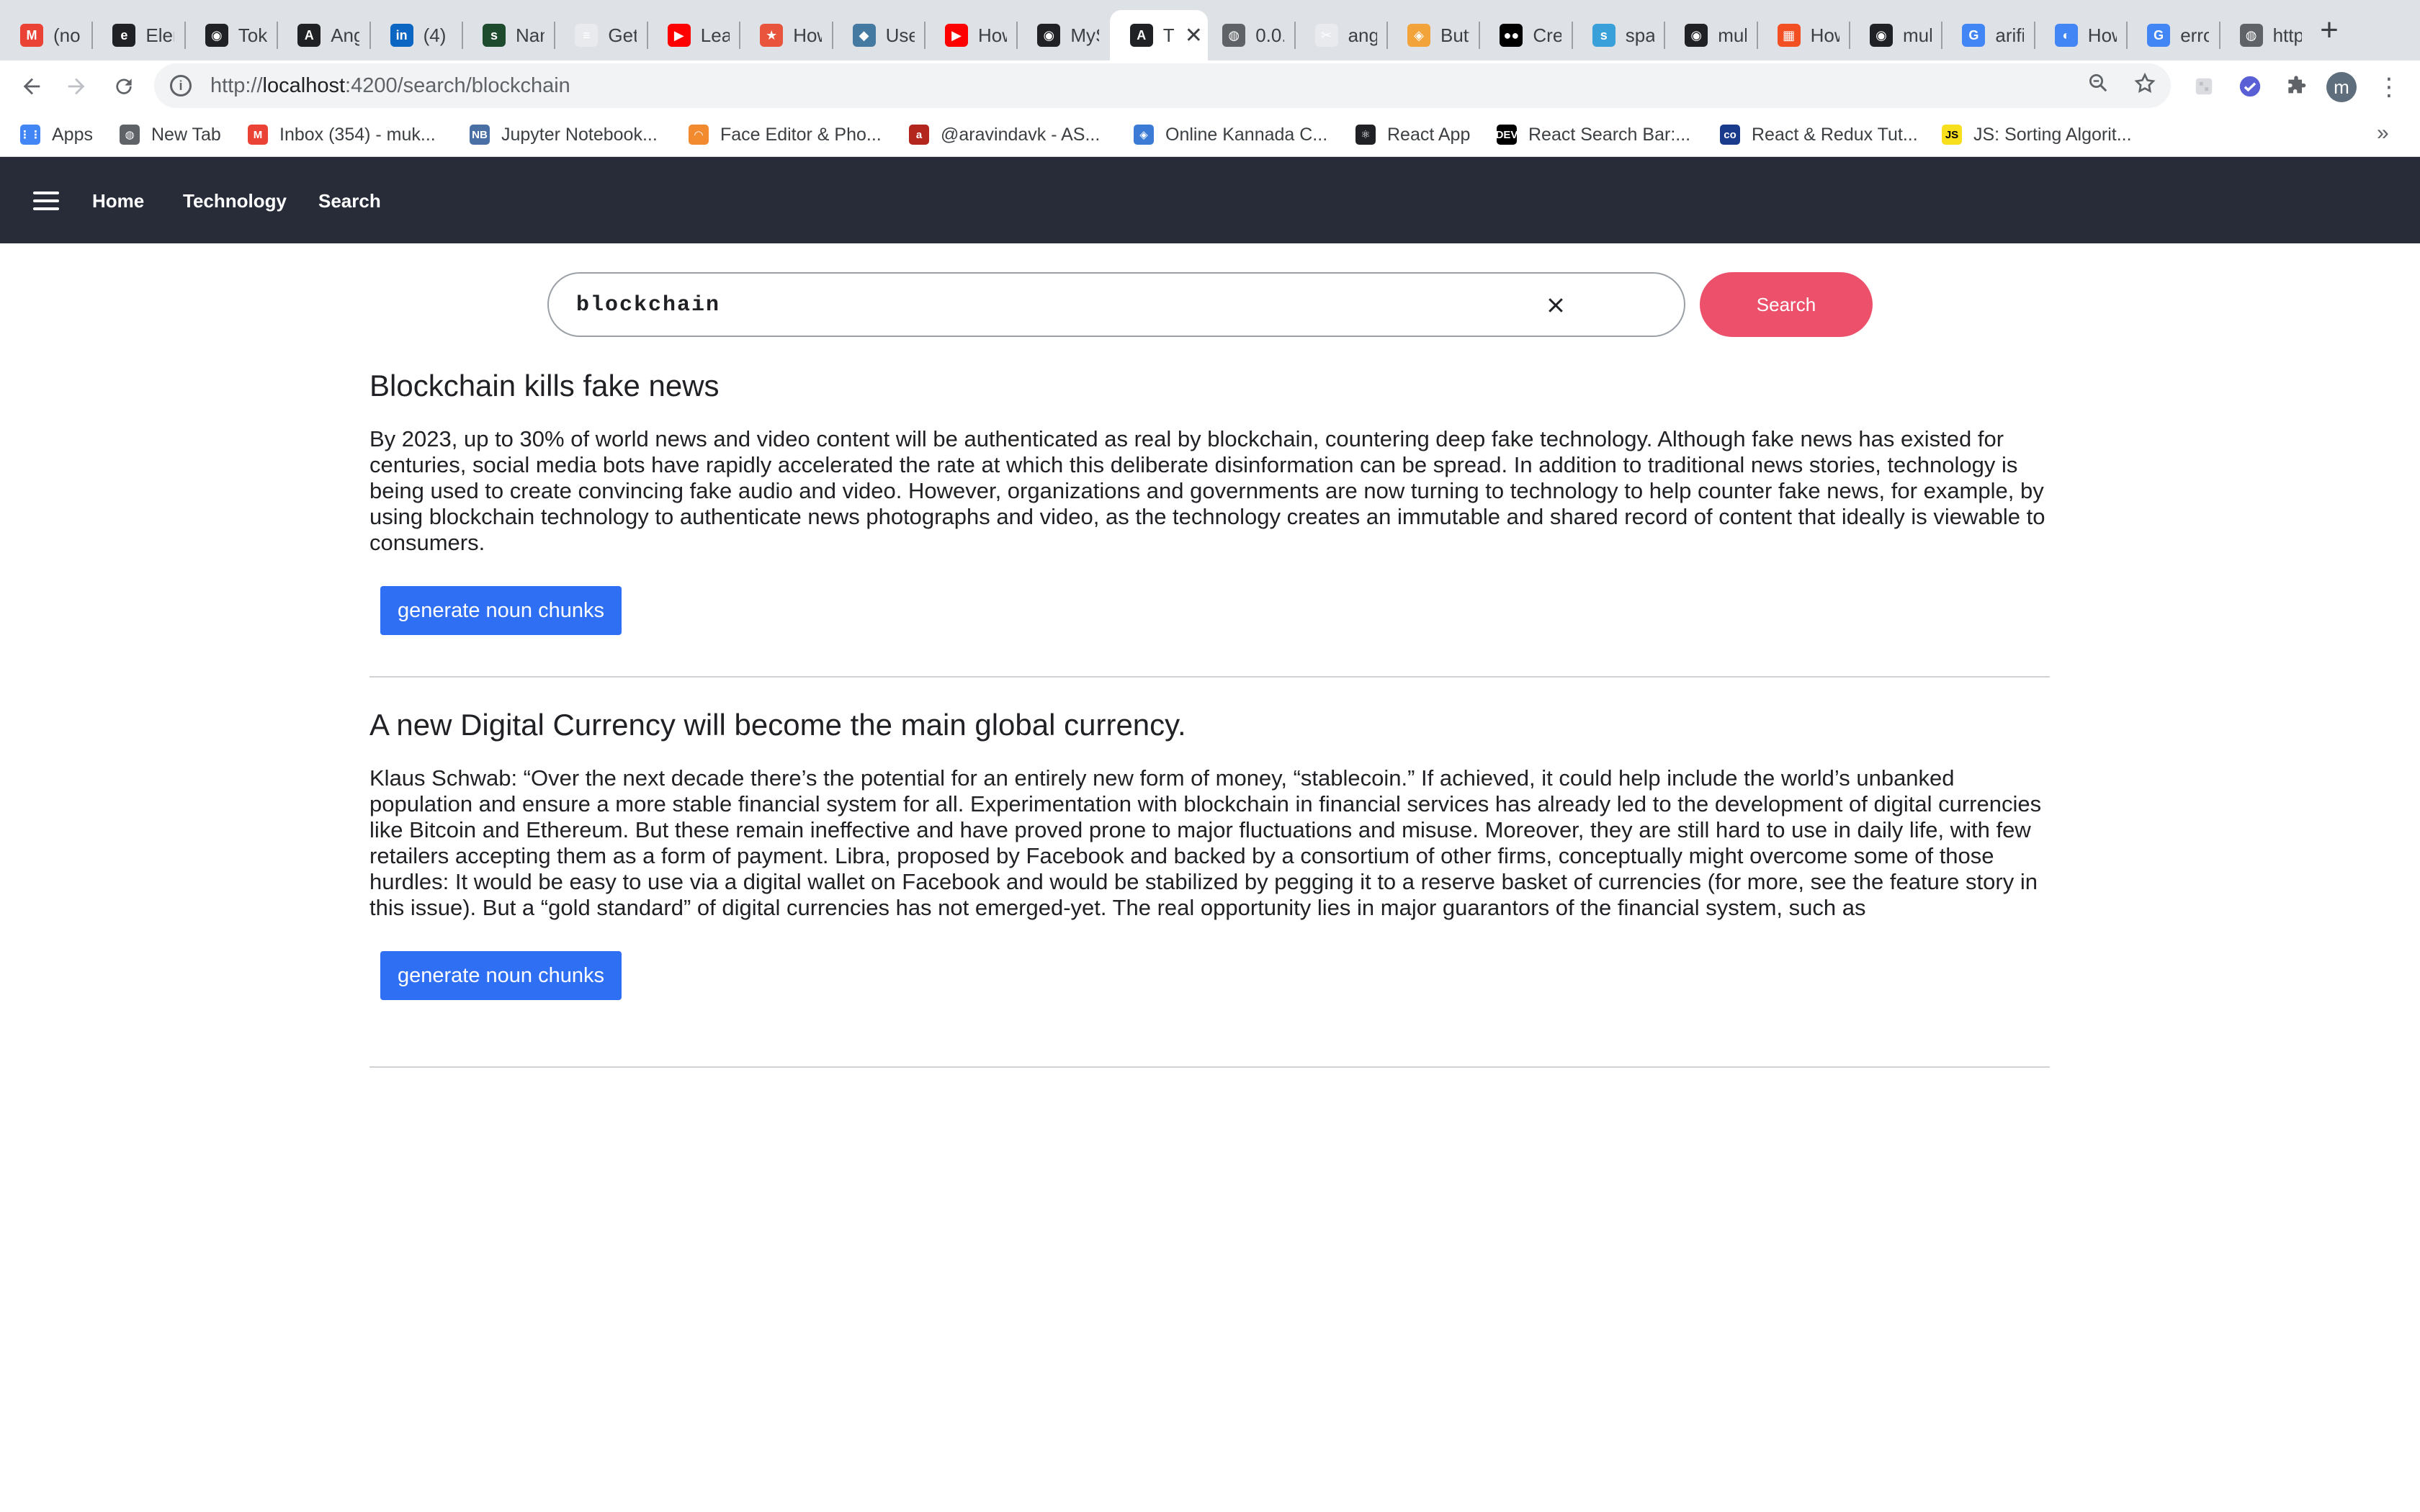  What do you see at coordinates (323, 35) in the screenshot?
I see `browser-tab: A Ang` at bounding box center [323, 35].